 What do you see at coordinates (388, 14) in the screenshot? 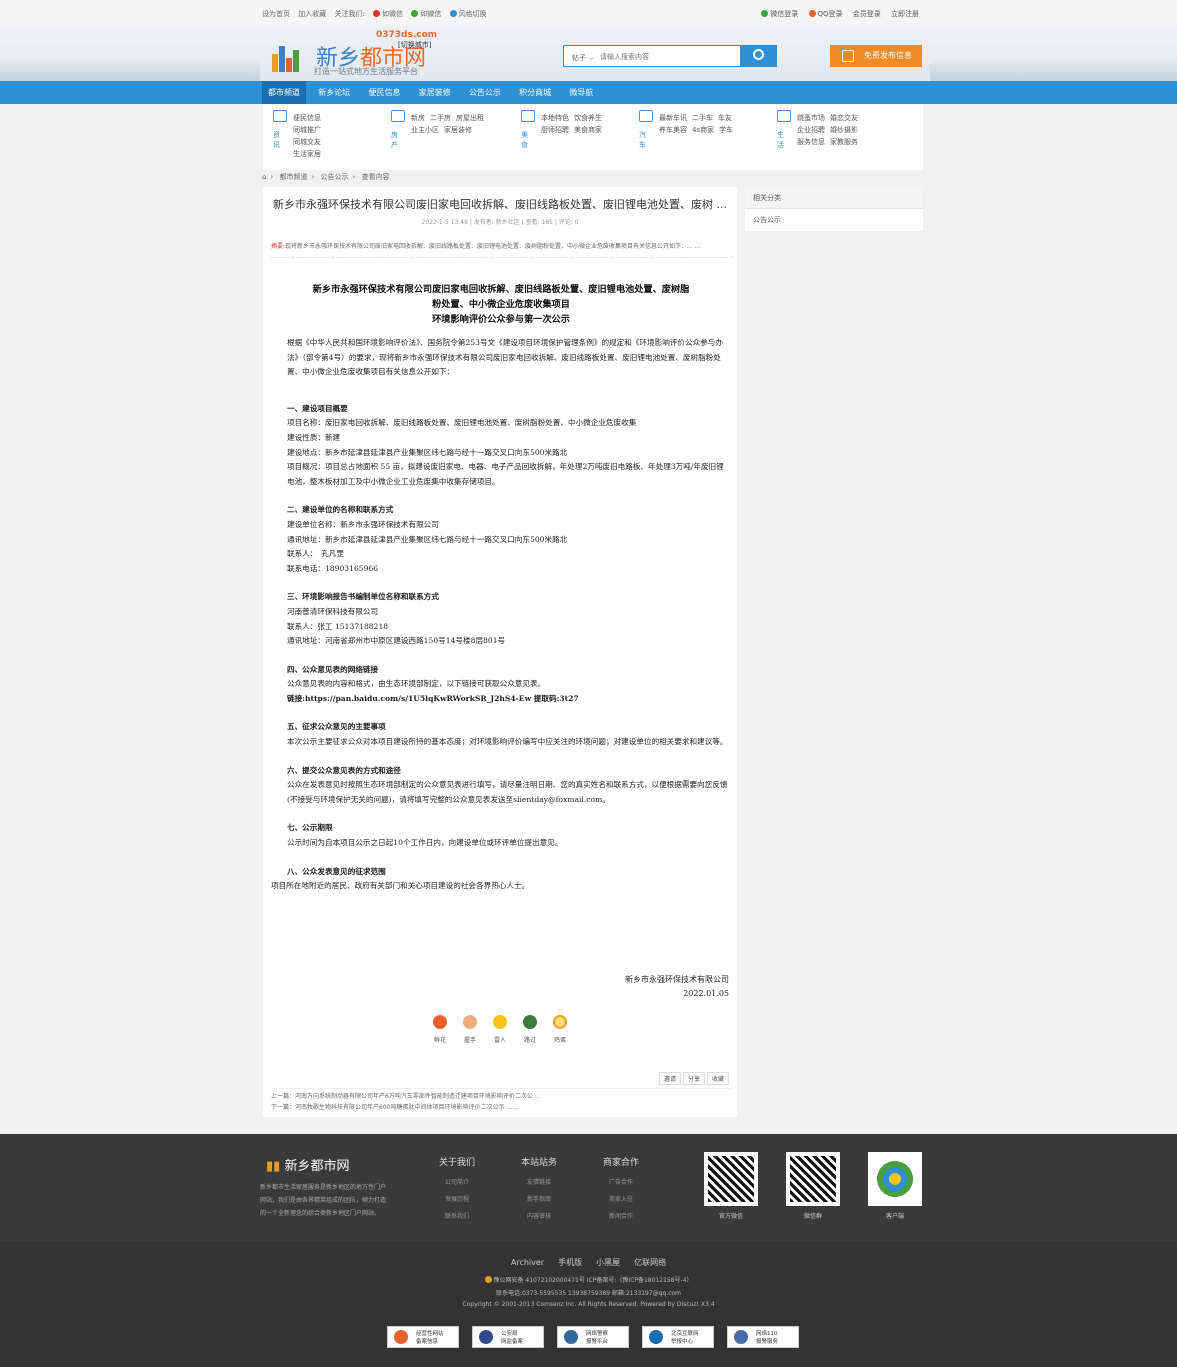
I see `weibo-link: 如微信` at bounding box center [388, 14].